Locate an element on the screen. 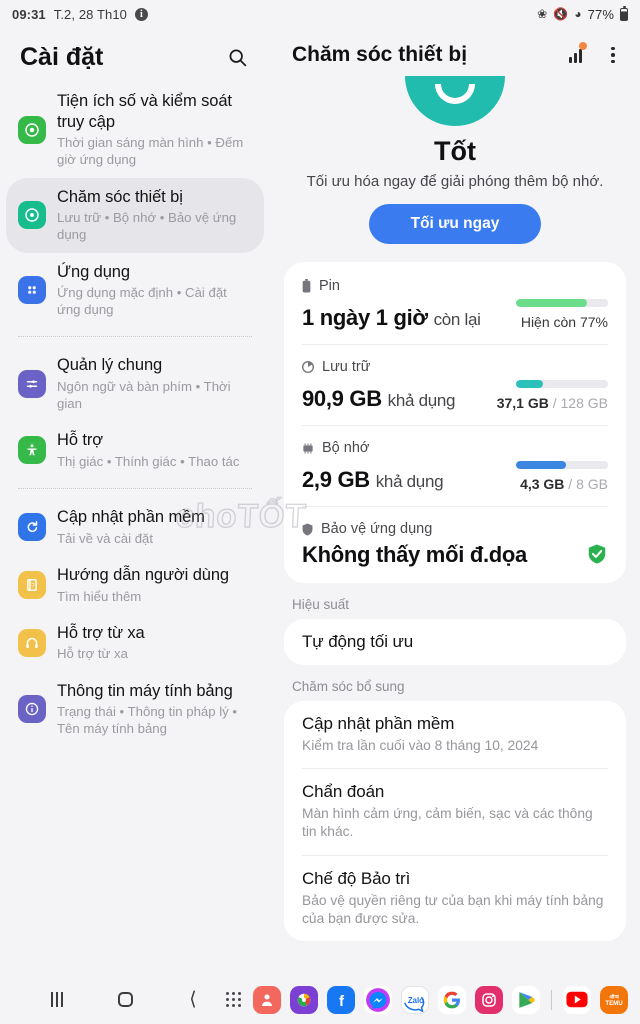  taskbar-dock: f Zalo औन्य TEMU is located at coordinates (427, 999).